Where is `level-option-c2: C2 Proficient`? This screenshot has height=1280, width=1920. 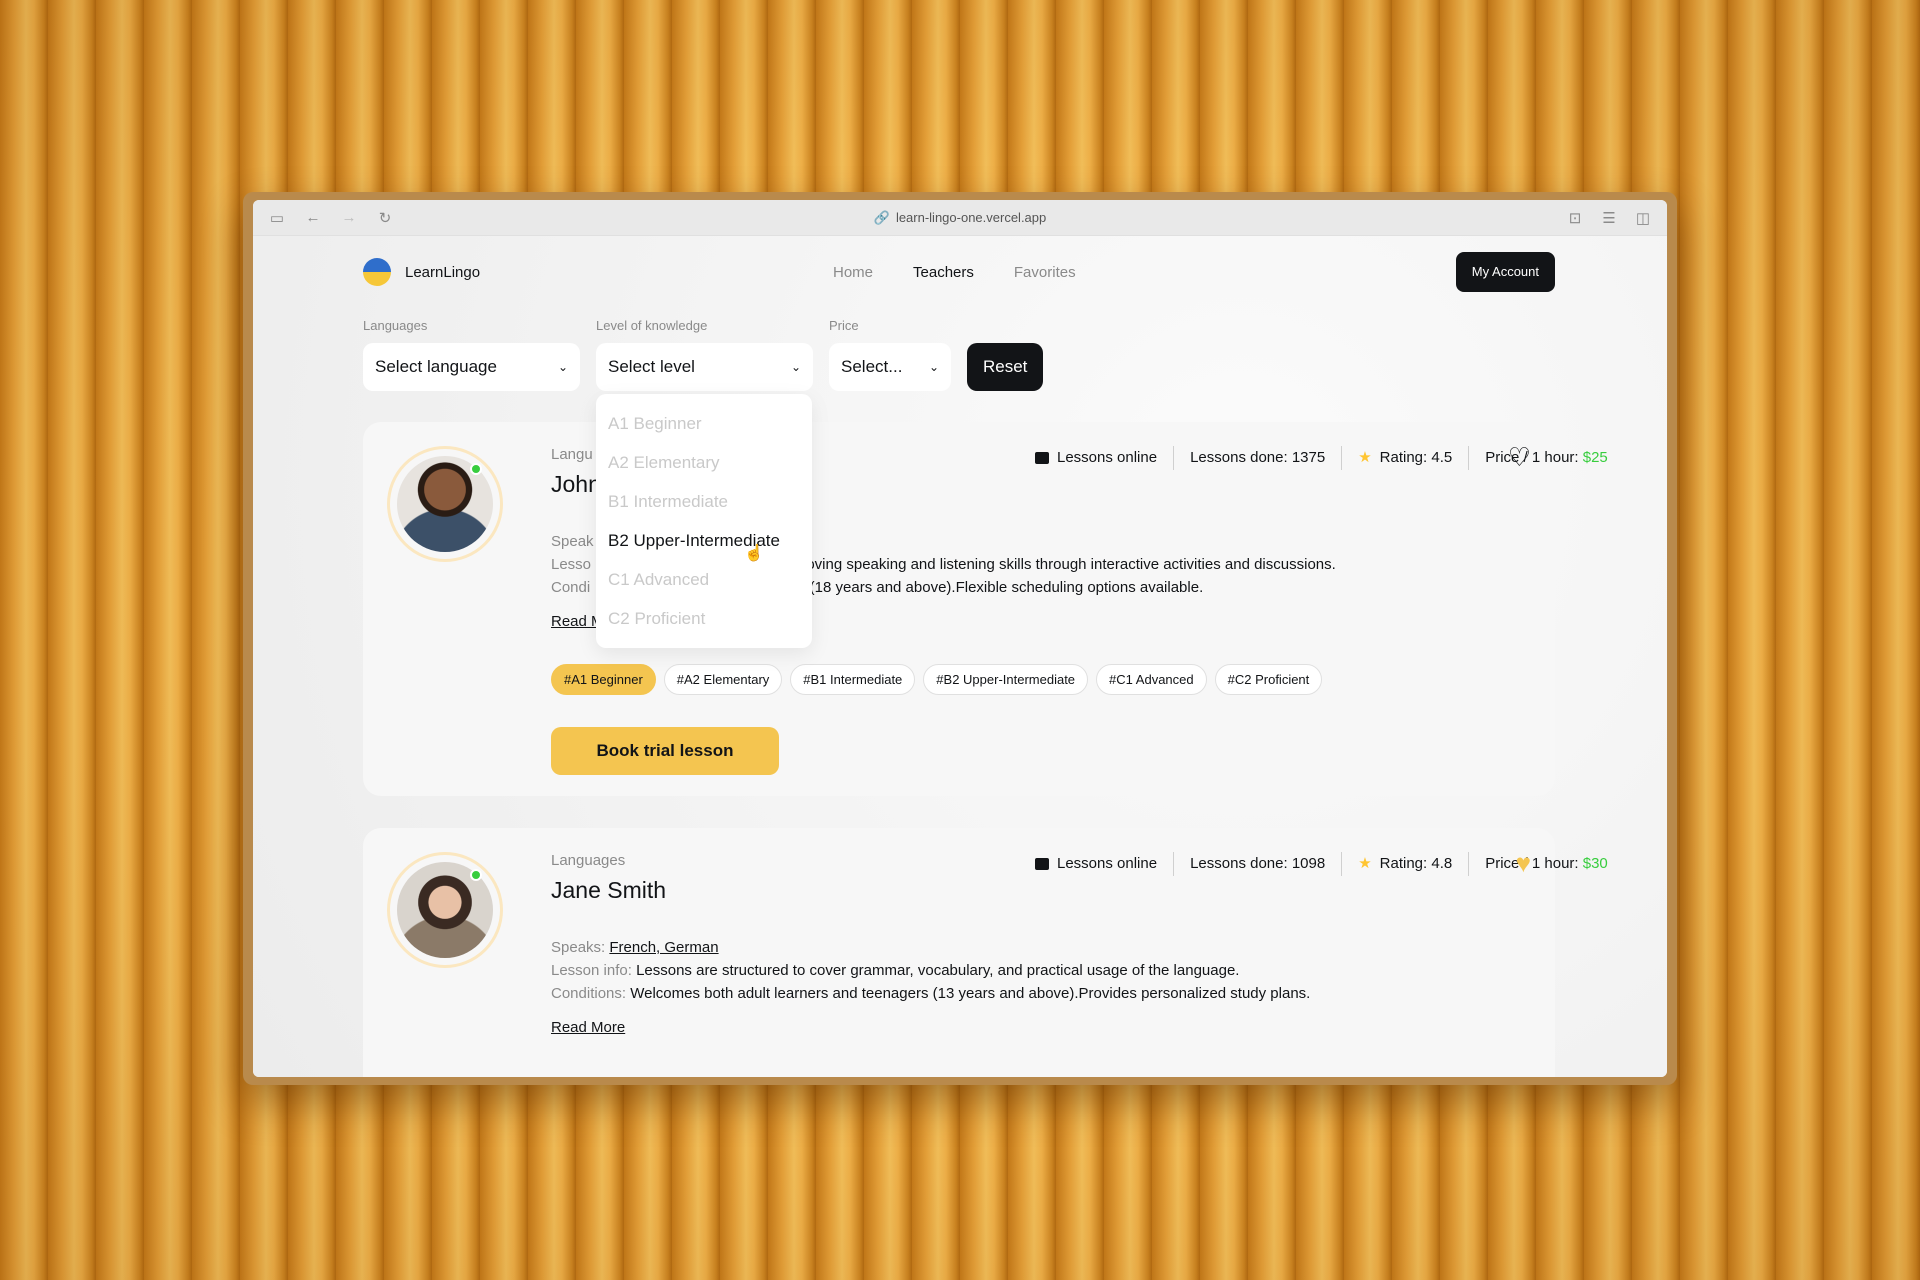
level-option-c2: C2 Proficient is located at coordinates (704, 618).